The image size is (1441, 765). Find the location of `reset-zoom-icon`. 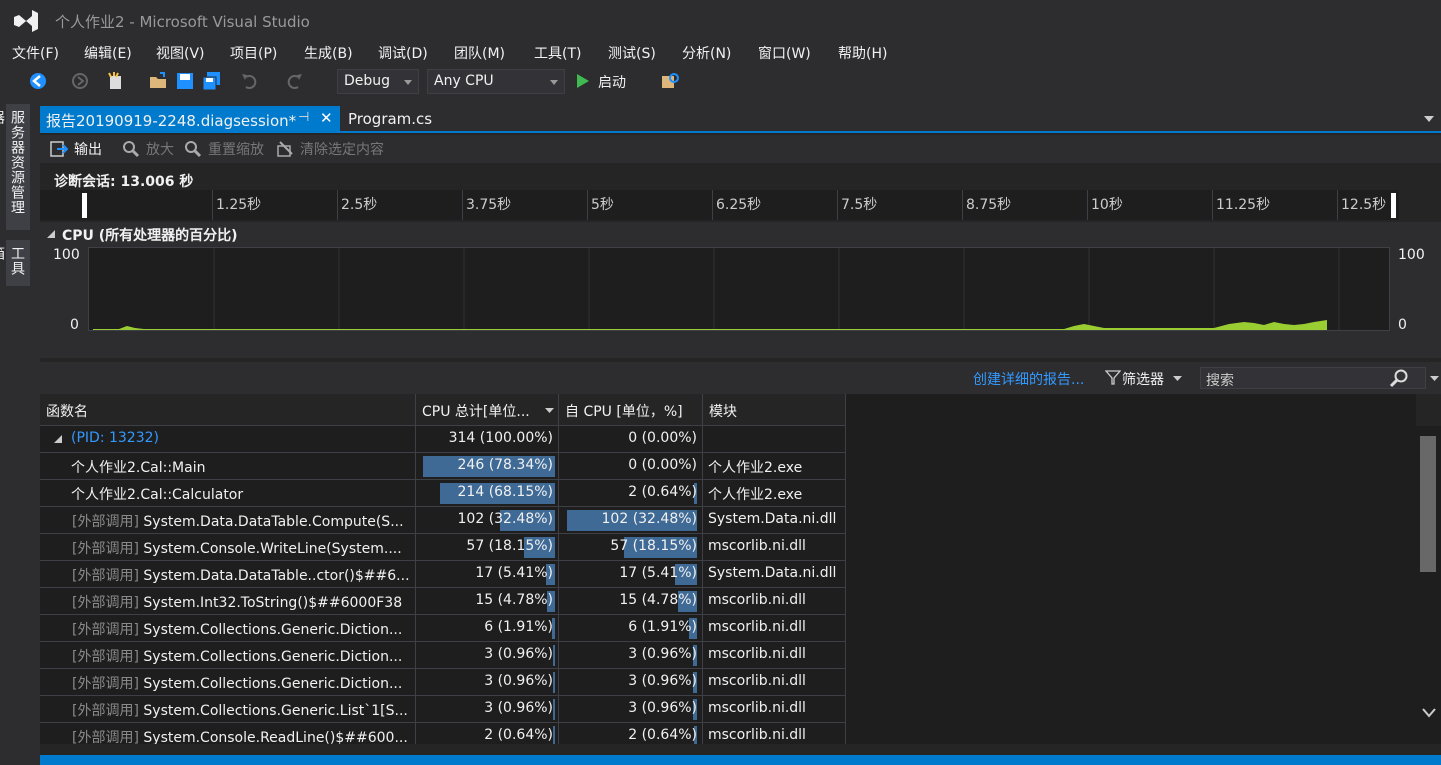

reset-zoom-icon is located at coordinates (193, 149).